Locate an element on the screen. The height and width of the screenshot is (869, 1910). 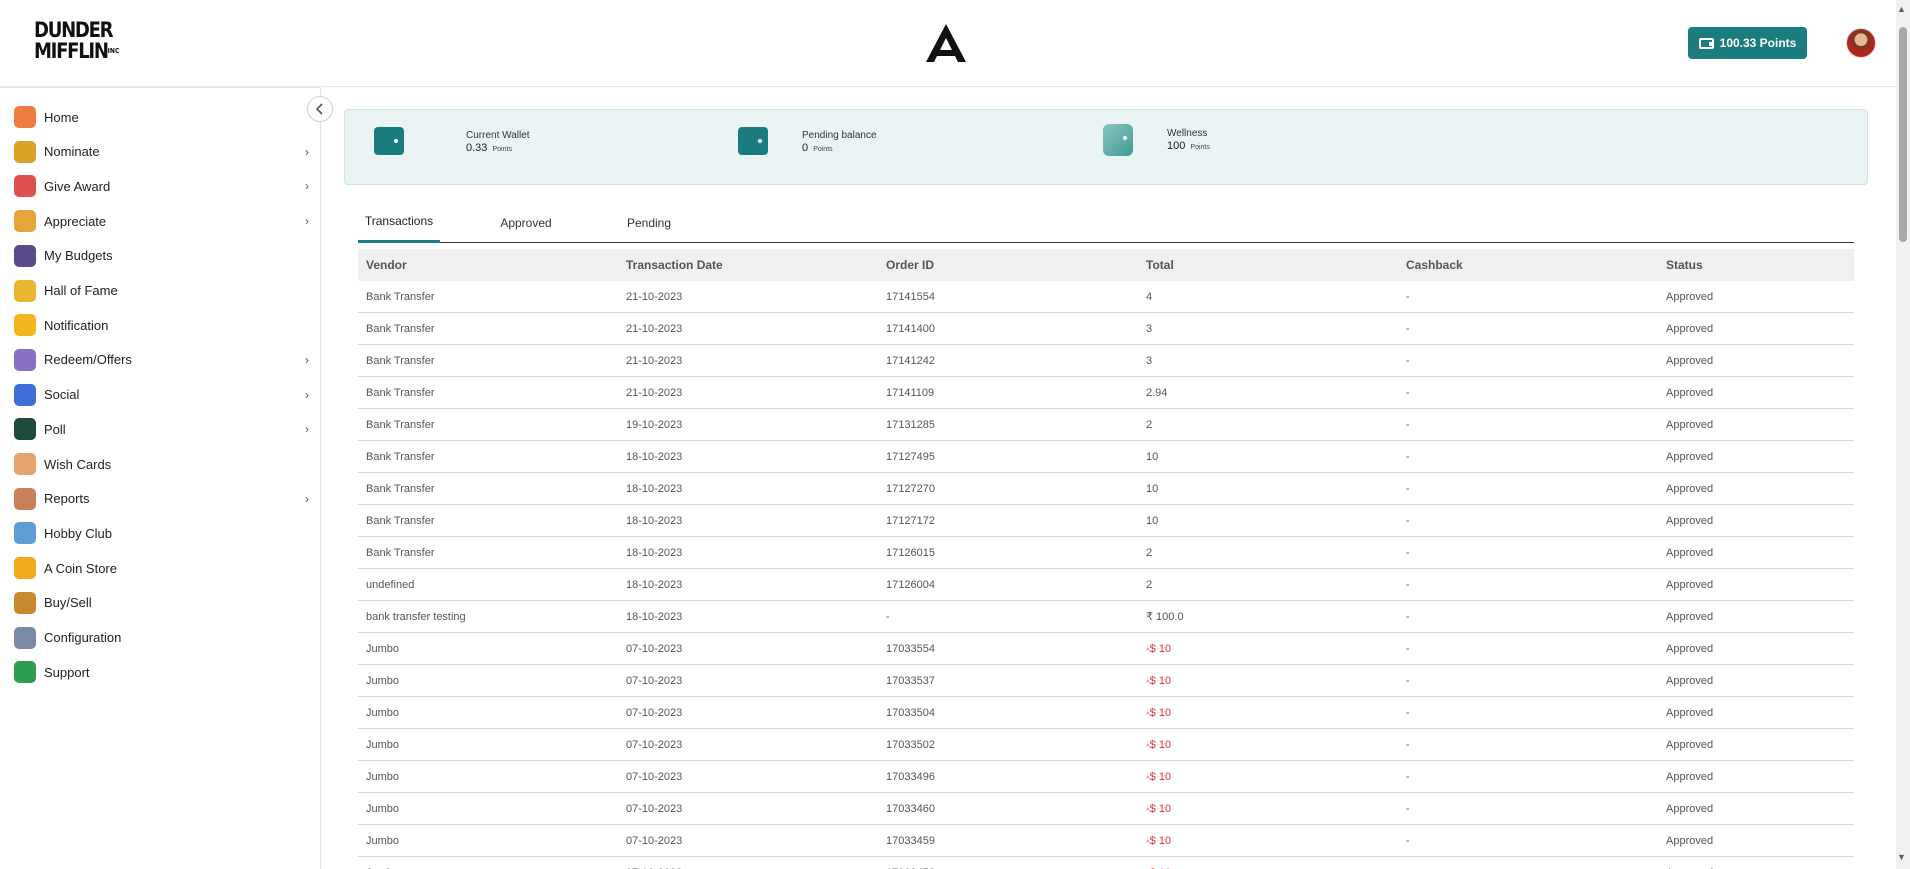
top-bar: DUNDER MIFFLININC 100.33 Points is located at coordinates (948, 43).